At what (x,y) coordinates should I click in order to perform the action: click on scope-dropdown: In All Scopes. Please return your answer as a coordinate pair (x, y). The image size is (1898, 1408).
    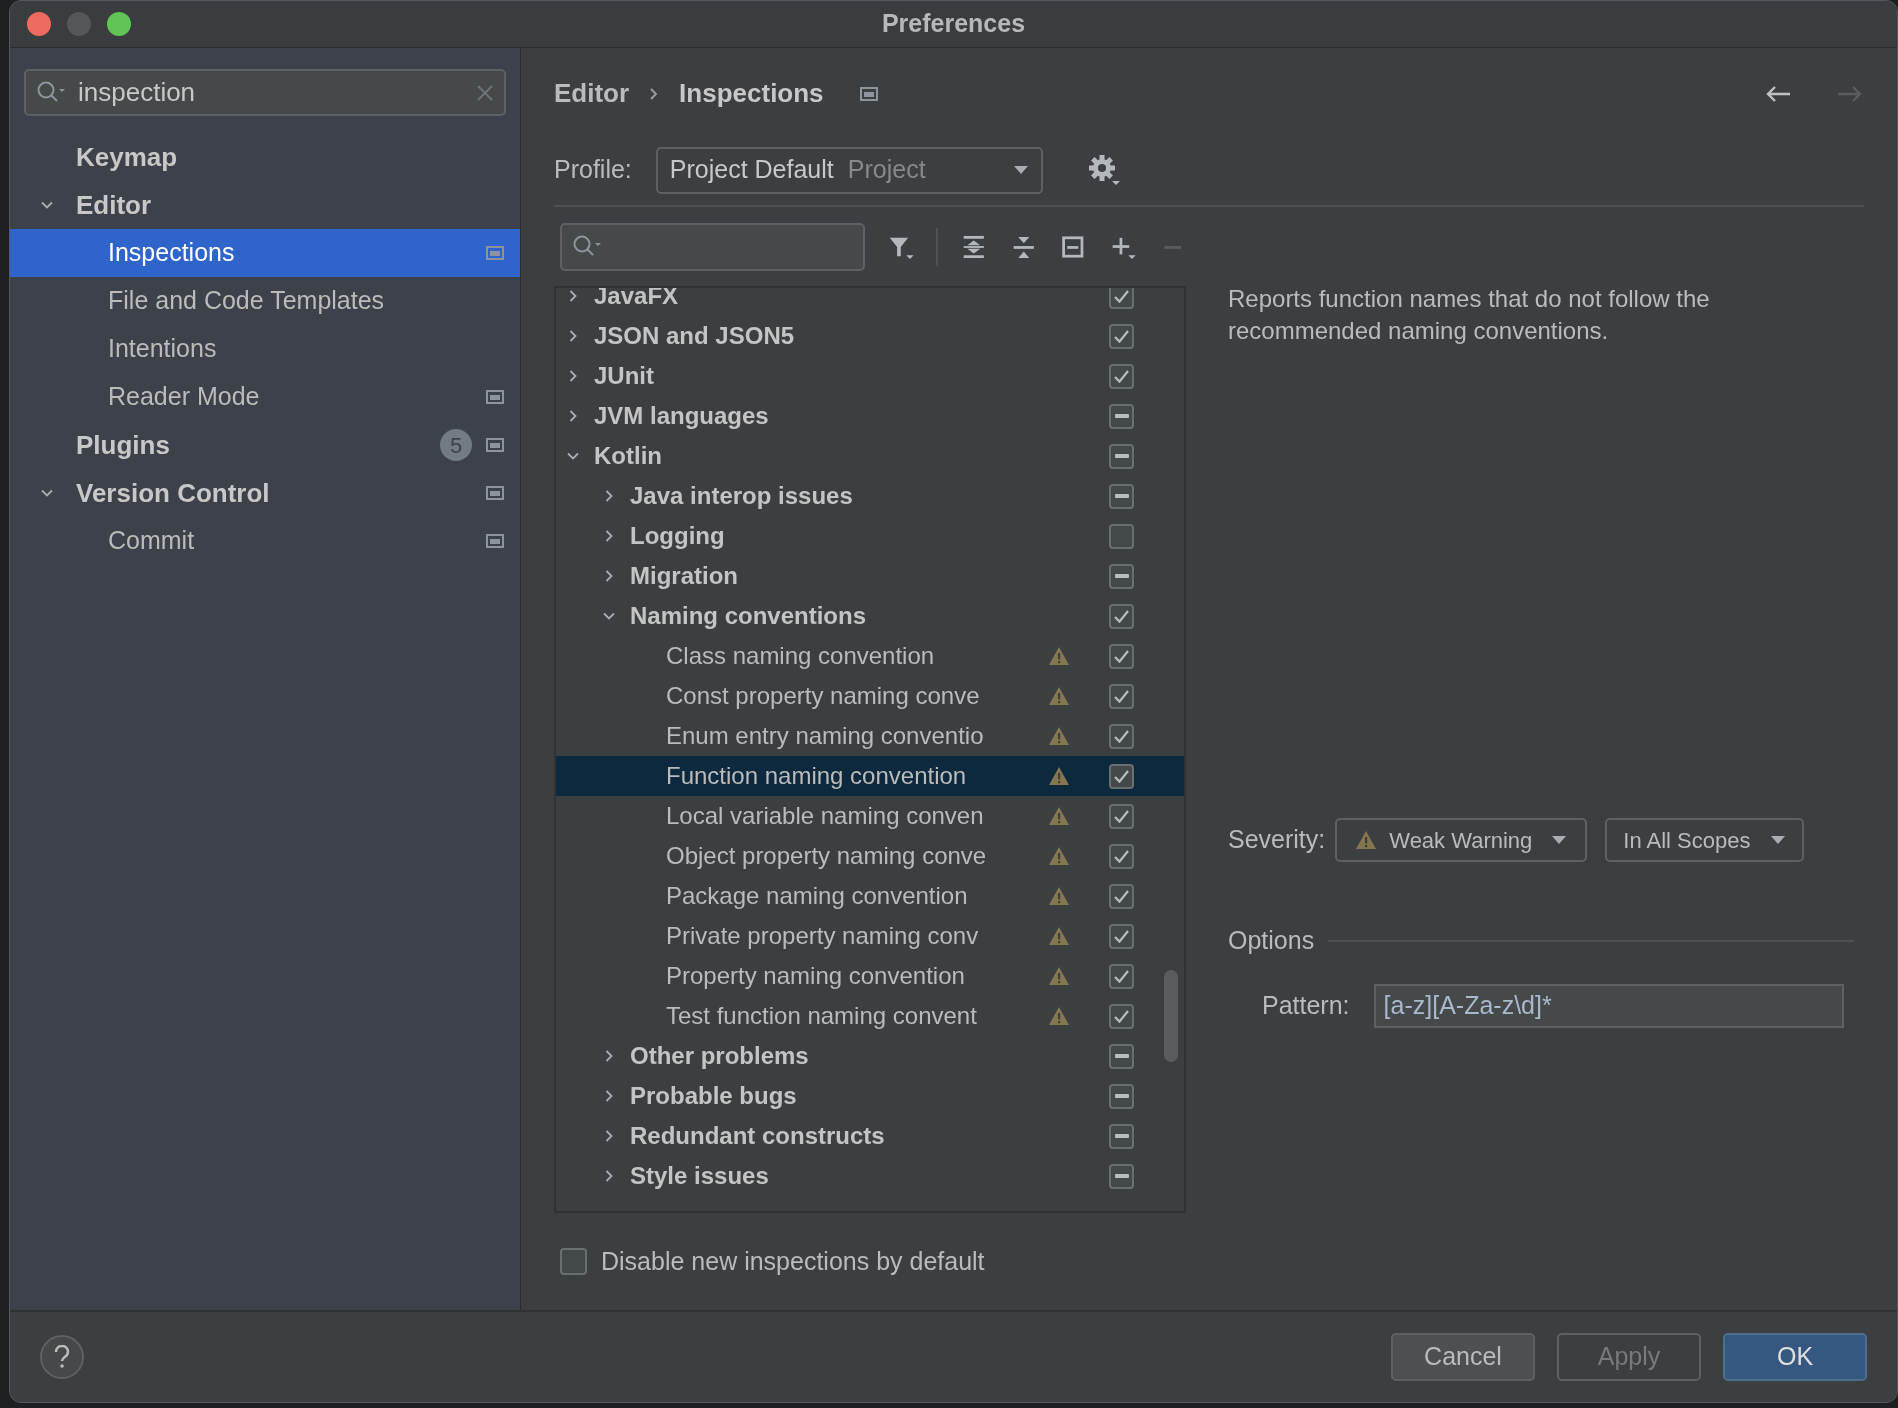
    Looking at the image, I should click on (1705, 840).